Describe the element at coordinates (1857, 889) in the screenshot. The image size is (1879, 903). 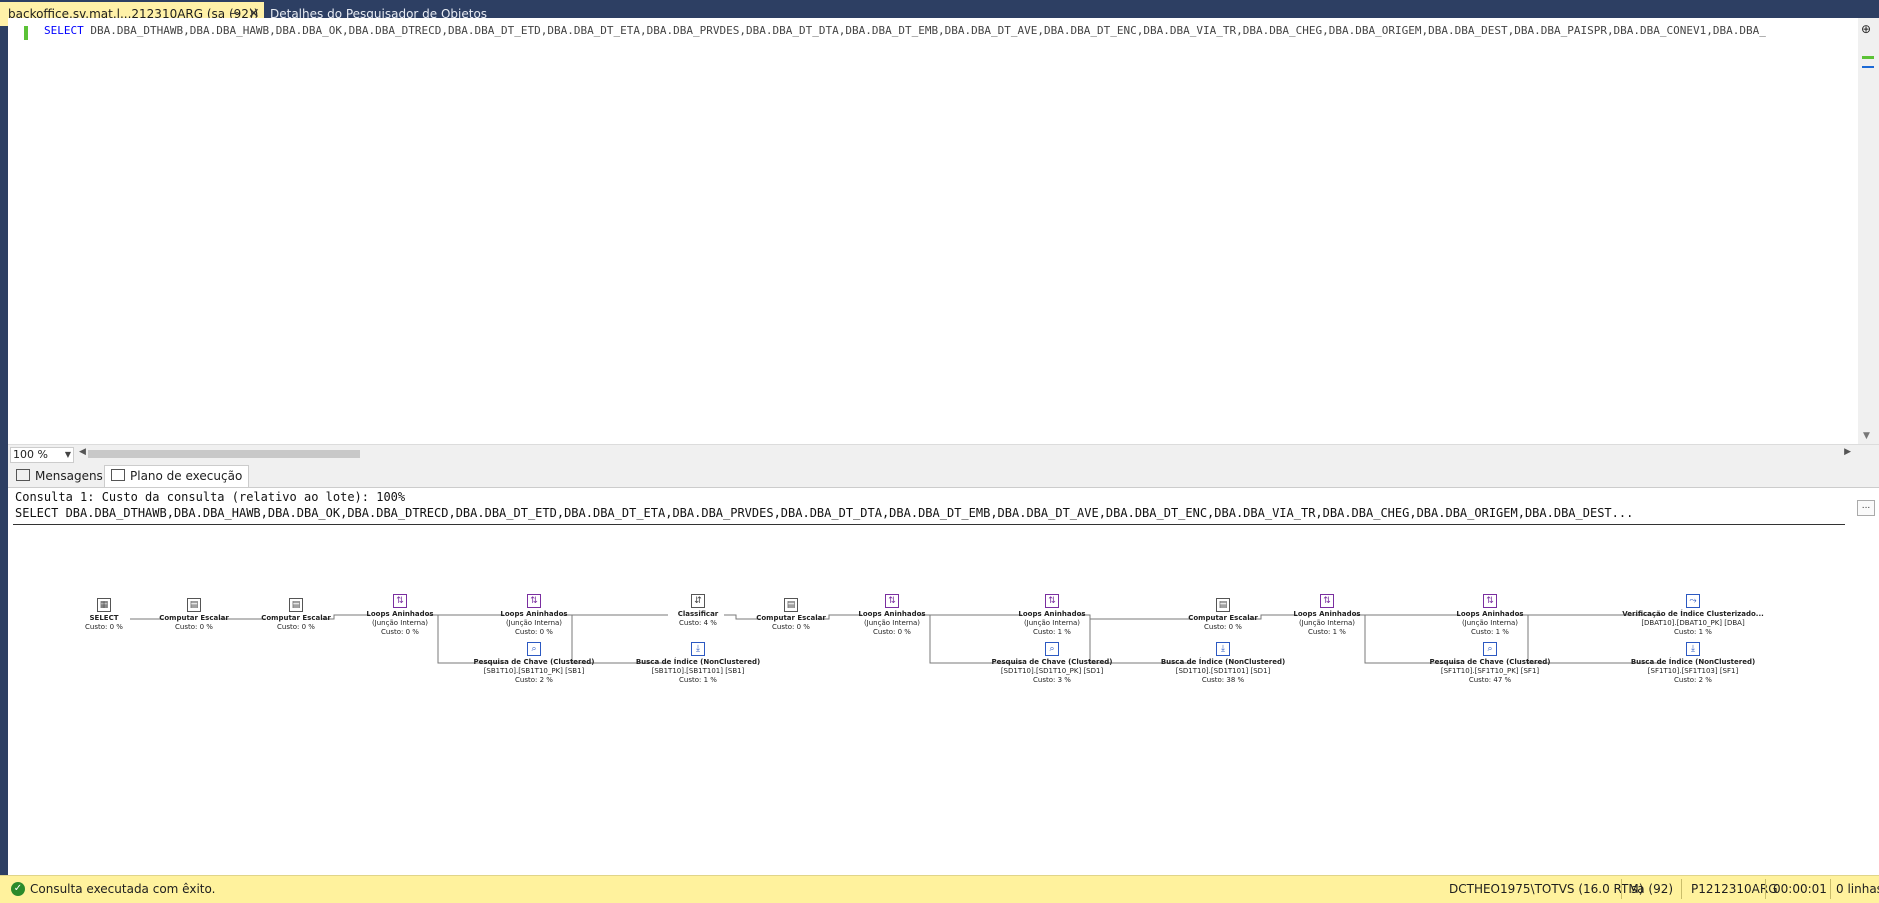
I see `status-rows: 0 linhas` at that location.